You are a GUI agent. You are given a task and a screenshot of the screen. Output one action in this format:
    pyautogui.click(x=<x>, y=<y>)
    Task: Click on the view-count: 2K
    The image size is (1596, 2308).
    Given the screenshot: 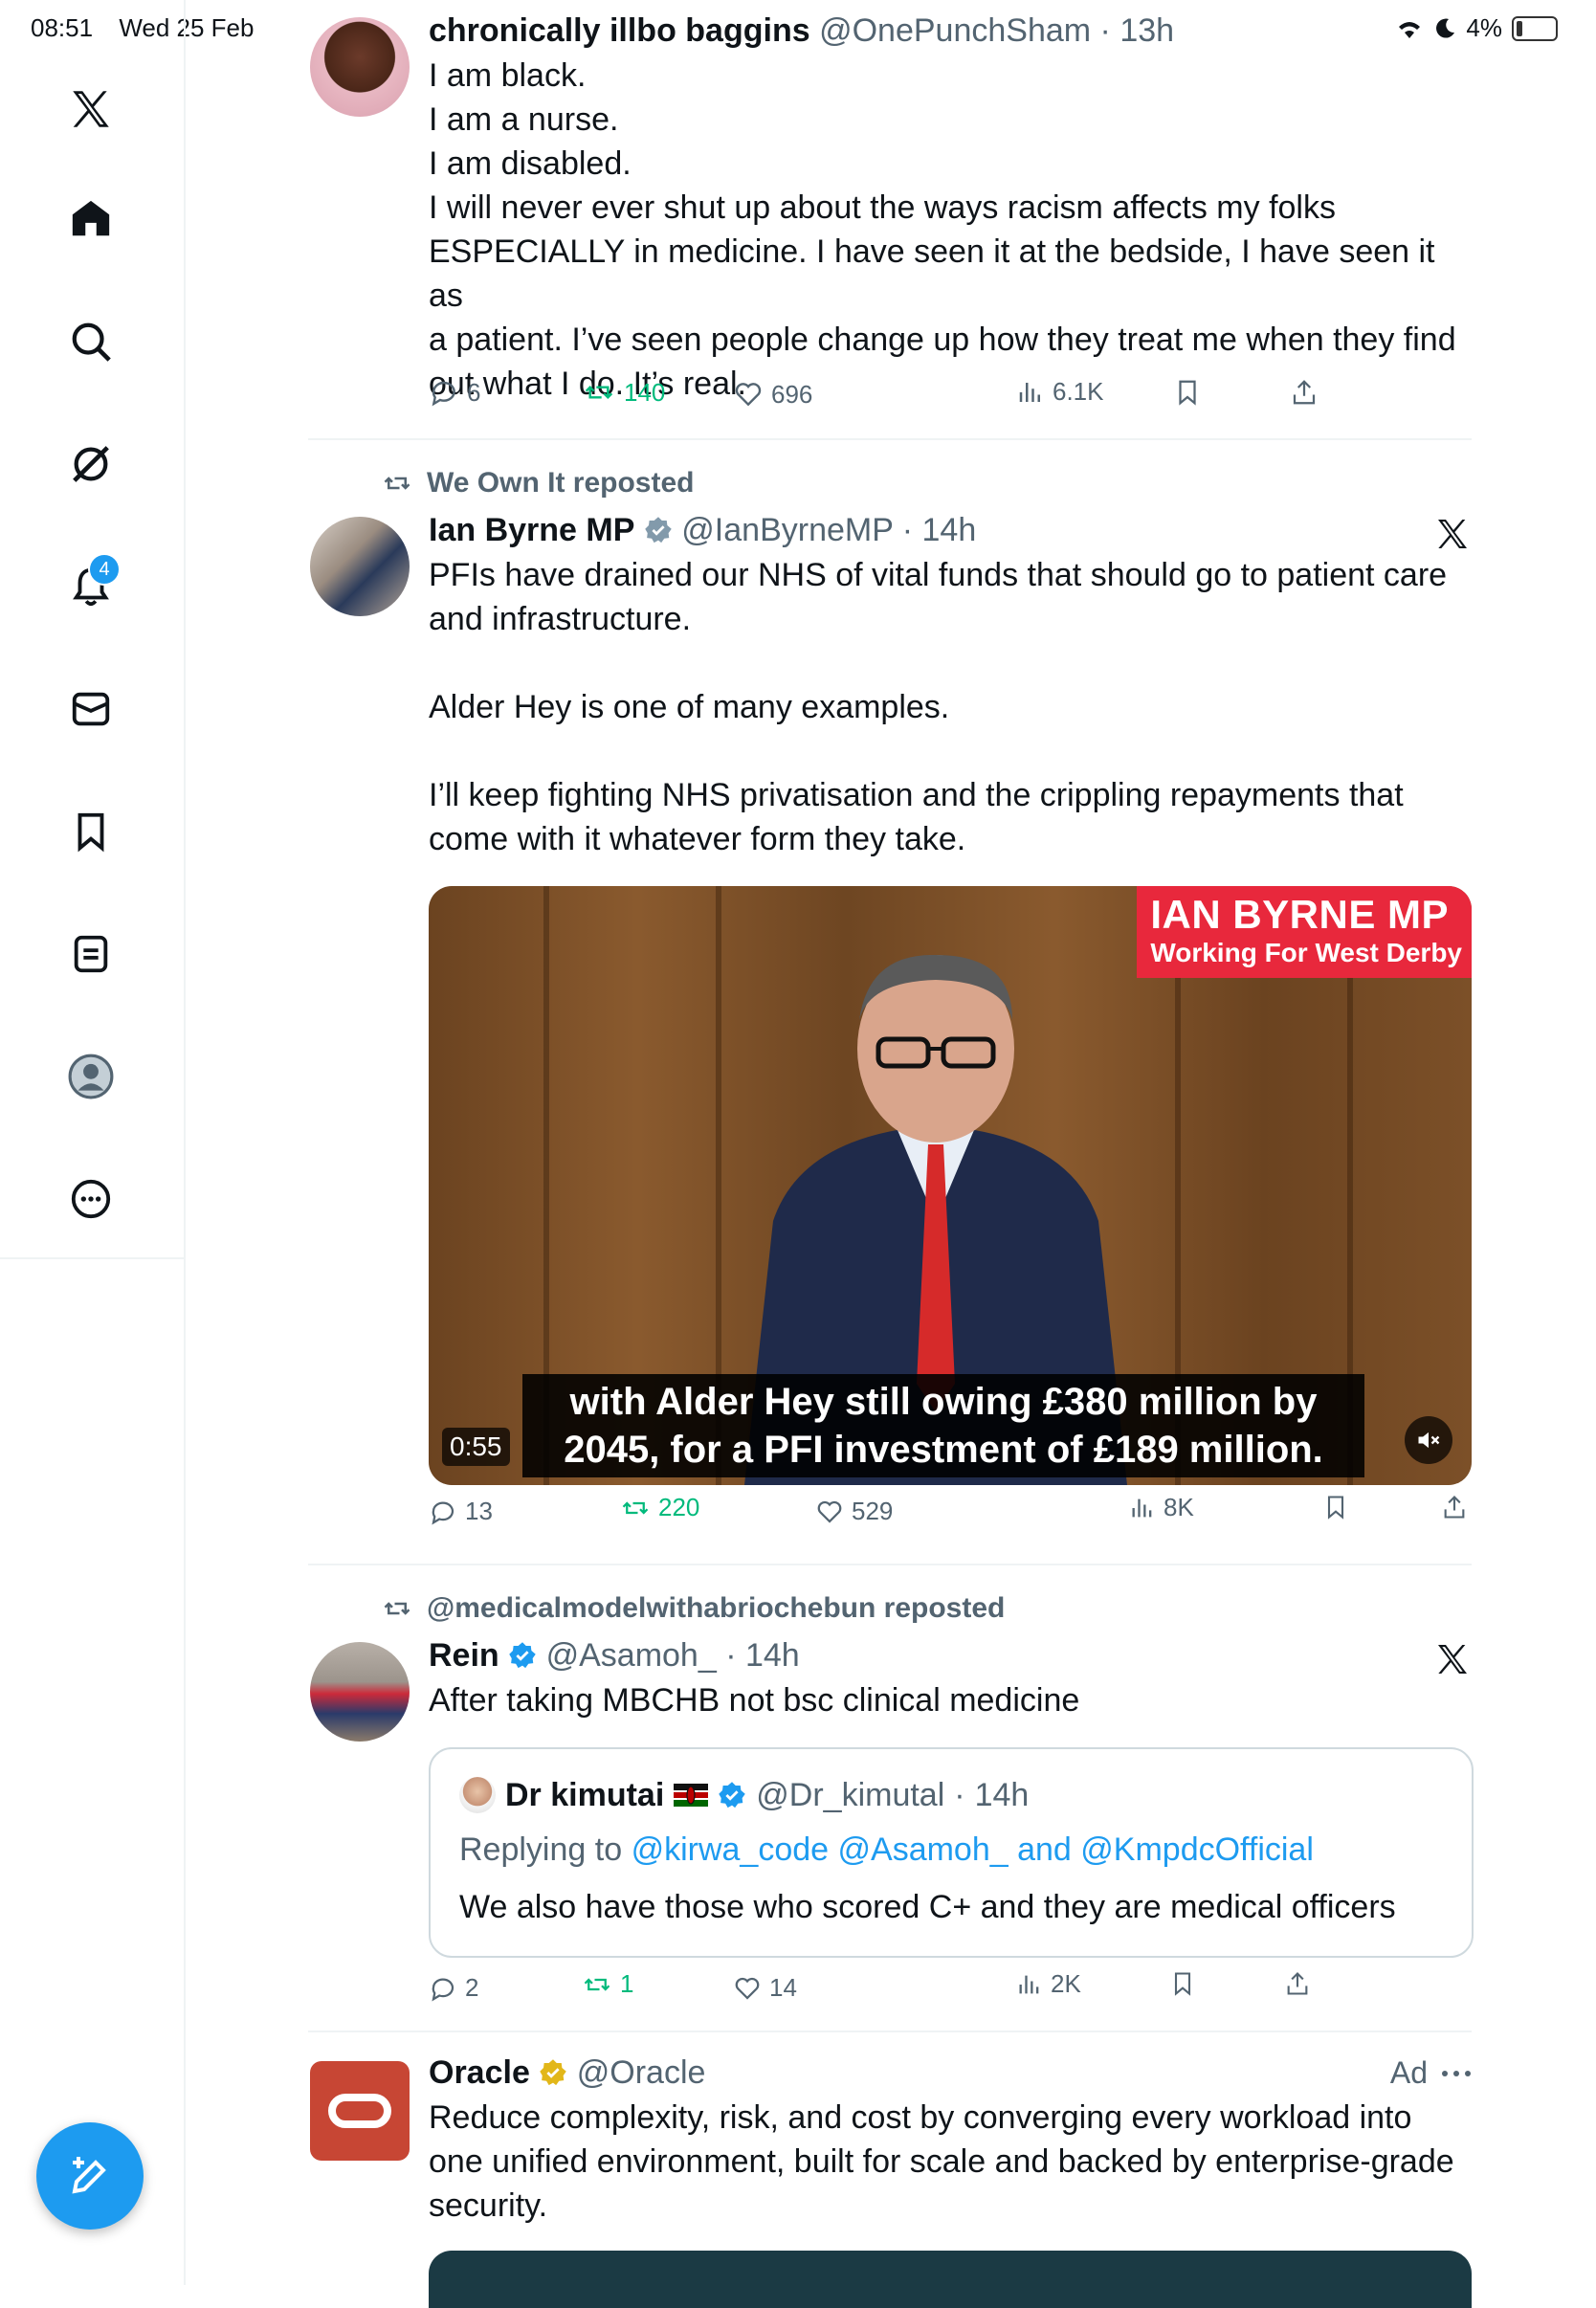 What is the action you would take?
    pyautogui.click(x=1066, y=1983)
    